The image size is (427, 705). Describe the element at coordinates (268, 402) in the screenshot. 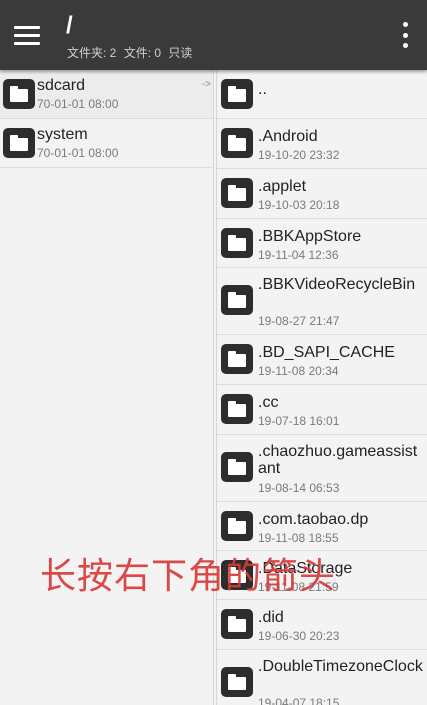

I see `file-name: .cc` at that location.